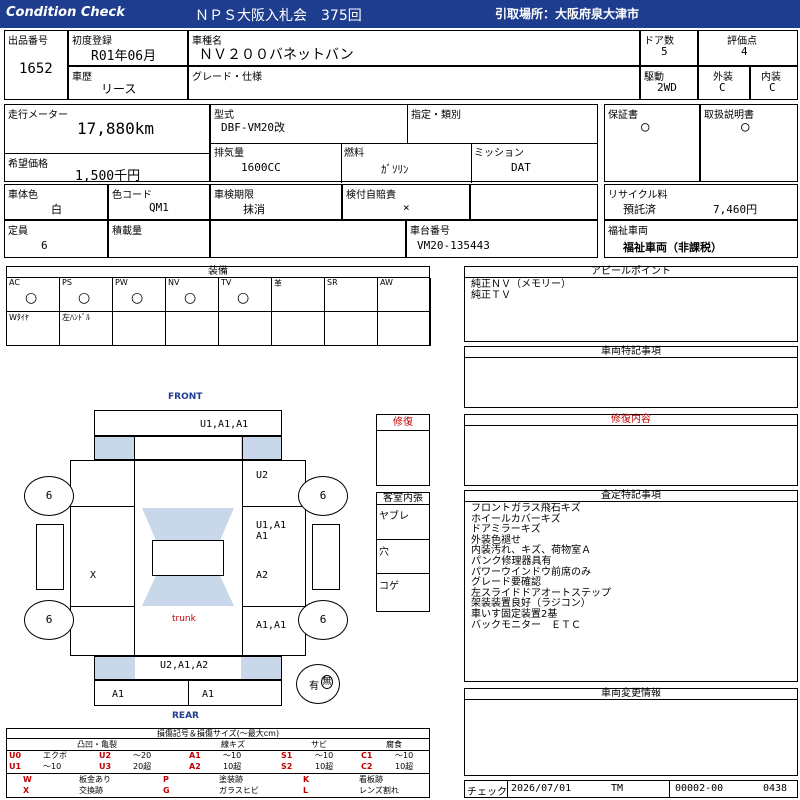  What do you see at coordinates (701, 239) in the screenshot?
I see `welfare-box: 福祉車両 福祉車両（非課税）` at bounding box center [701, 239].